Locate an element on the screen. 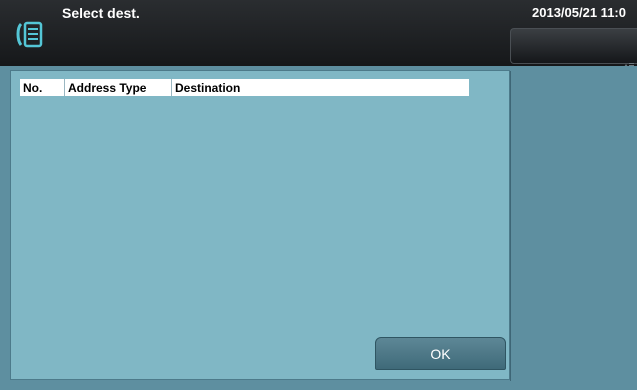  datetime-display: 2013/05/21 11:0 is located at coordinates (579, 12).